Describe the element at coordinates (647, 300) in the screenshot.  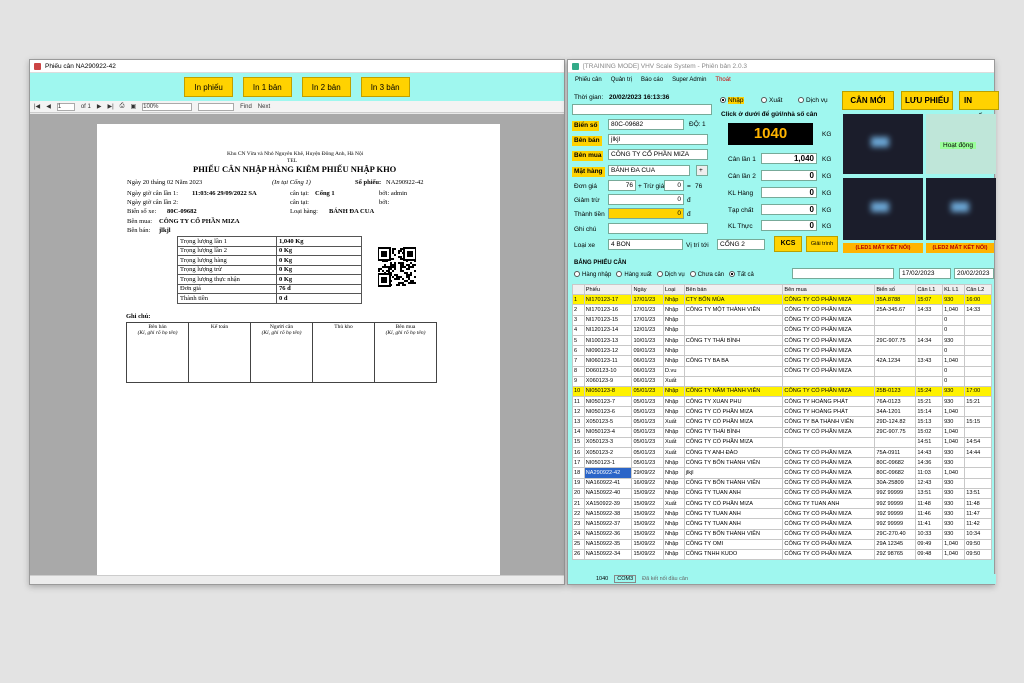
I see `table-cell: 17/01/23` at that location.